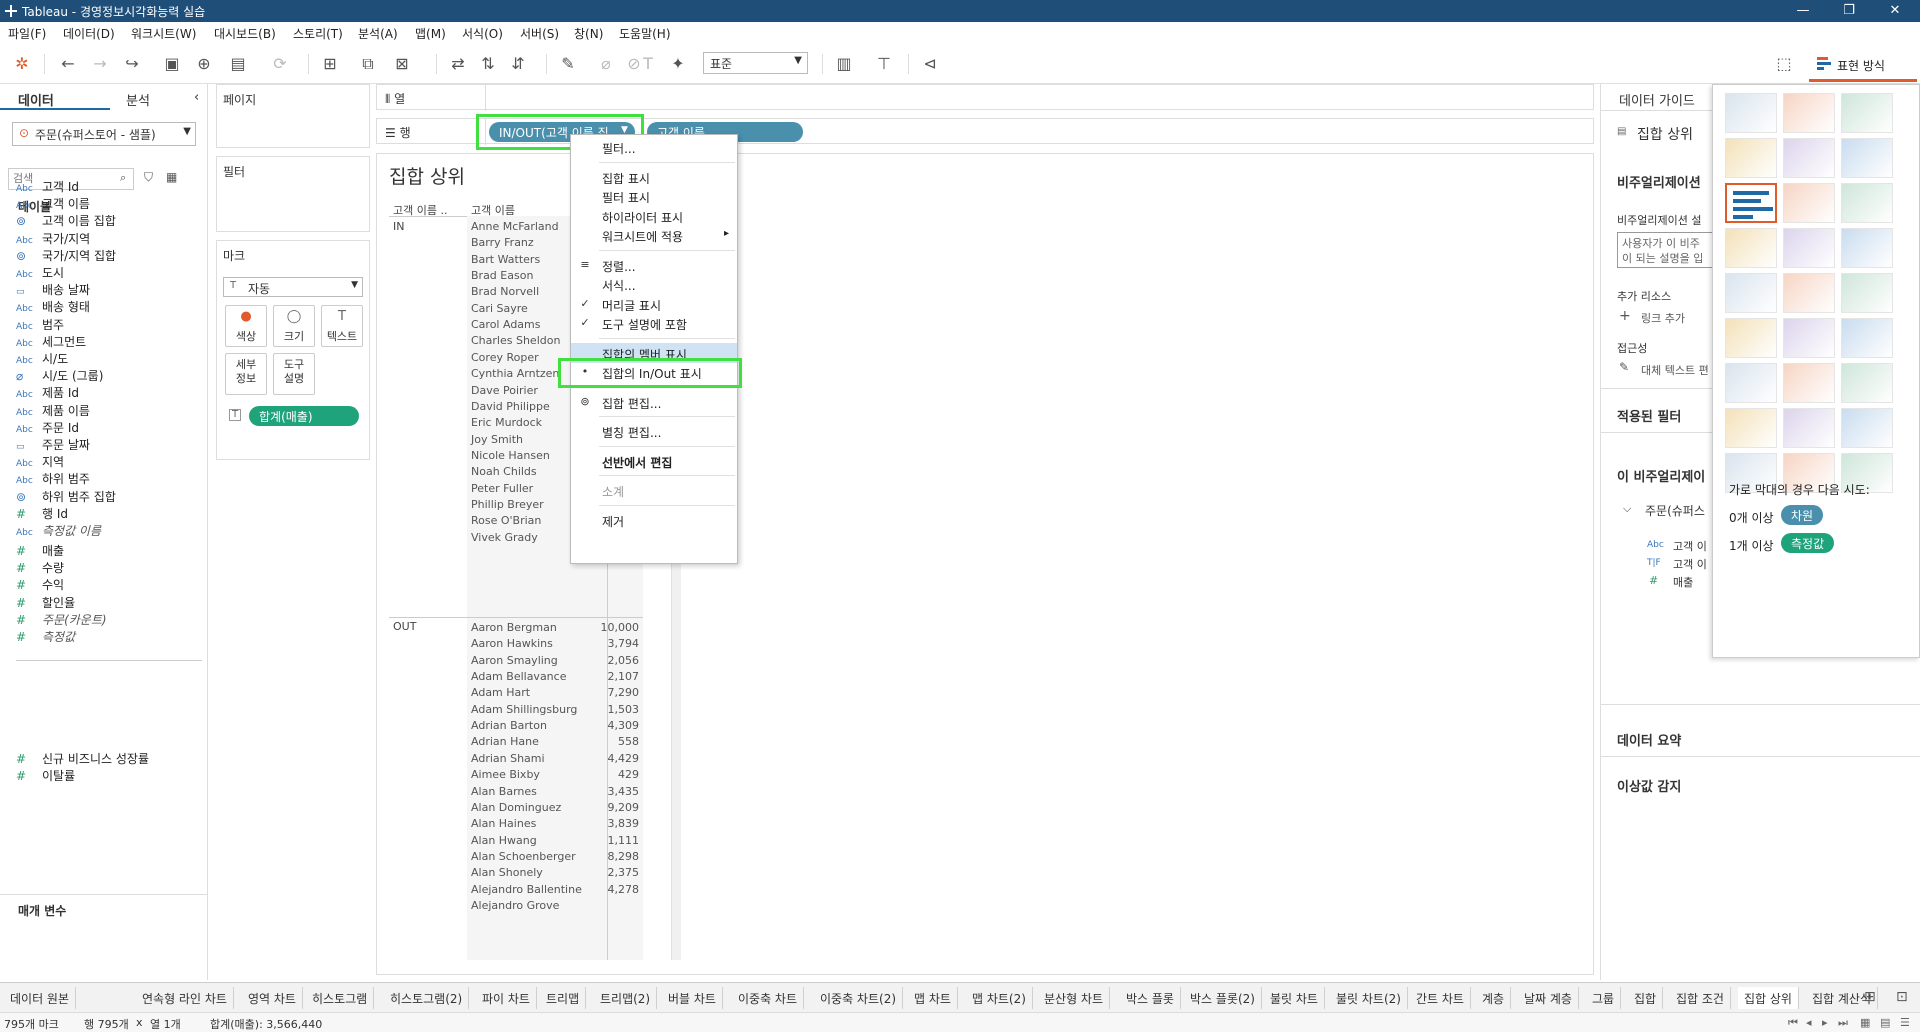  What do you see at coordinates (1825, 1022) in the screenshot?
I see `nav-next-icon: ▸` at bounding box center [1825, 1022].